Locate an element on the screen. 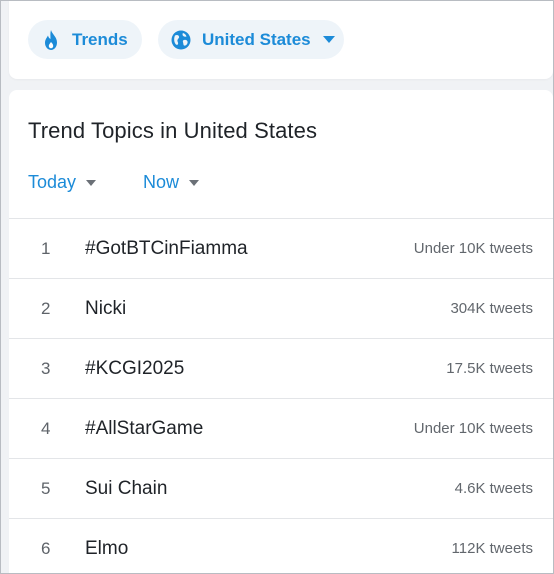 The height and width of the screenshot is (574, 554). globe-icon is located at coordinates (181, 40).